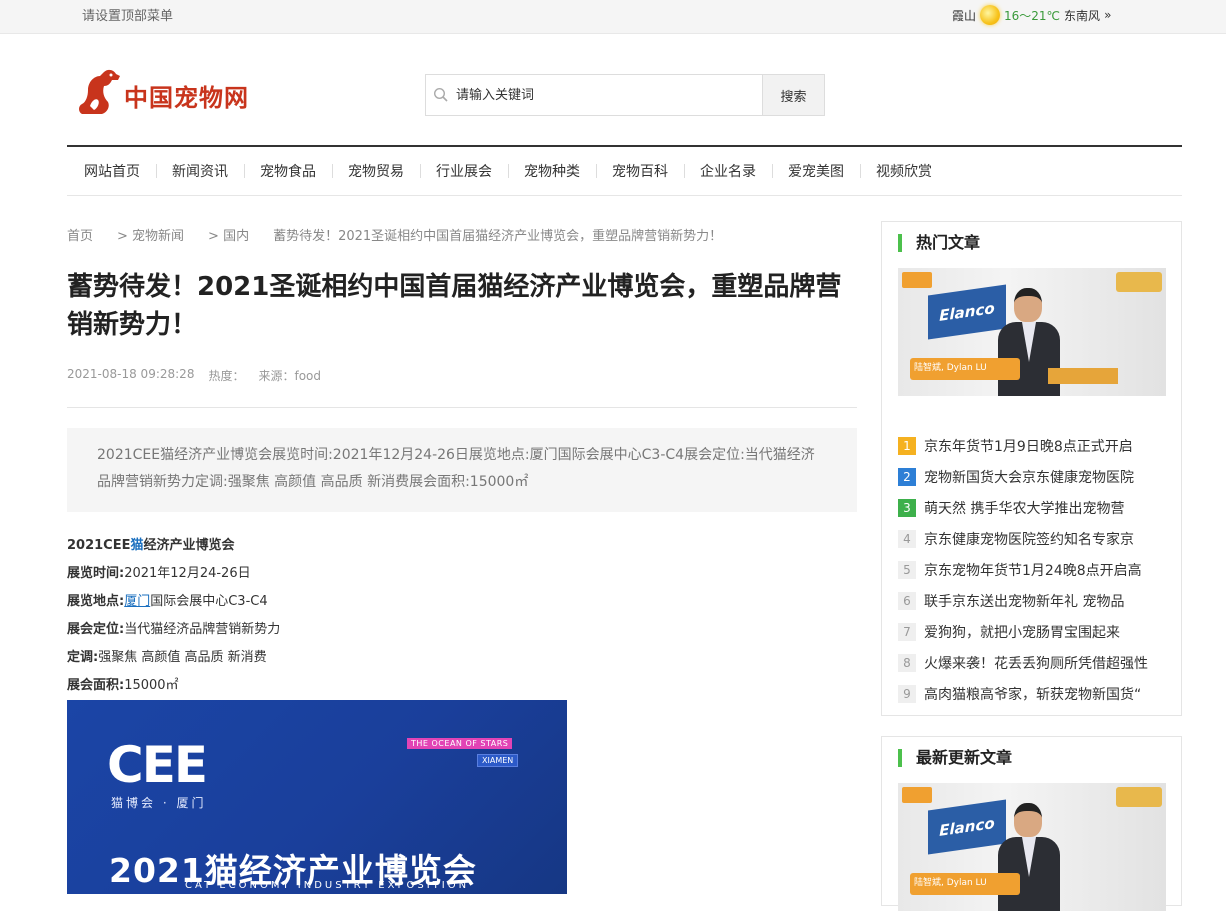  What do you see at coordinates (327, 885) in the screenshot?
I see `poster-english: CAT ECONOMY INDUSTRY EXPOSITION` at bounding box center [327, 885].